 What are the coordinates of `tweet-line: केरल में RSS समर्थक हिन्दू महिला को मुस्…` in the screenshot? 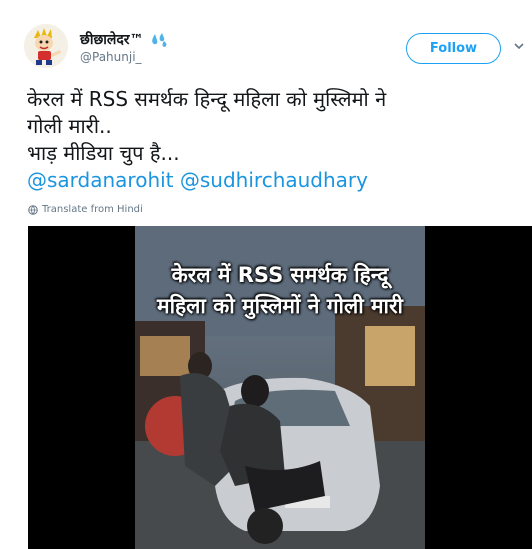 It's located at (207, 99).